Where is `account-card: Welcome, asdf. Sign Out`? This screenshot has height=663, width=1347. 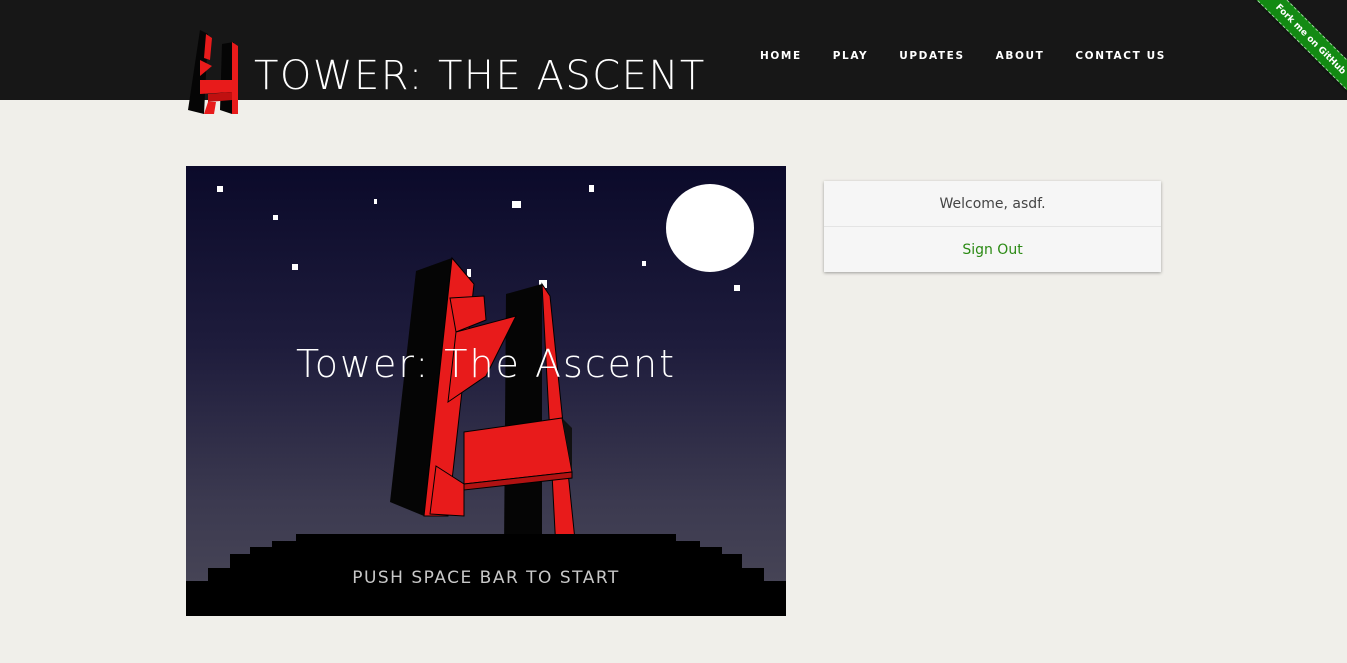
account-card: Welcome, asdf. Sign Out is located at coordinates (992, 226).